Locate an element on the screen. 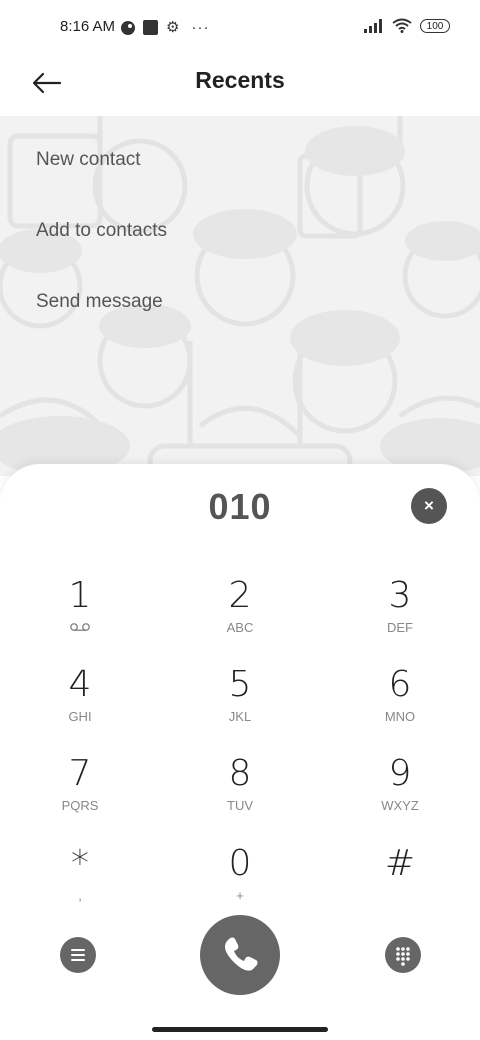 The width and height of the screenshot is (480, 1040). gear-icon: ⚙ is located at coordinates (173, 27).